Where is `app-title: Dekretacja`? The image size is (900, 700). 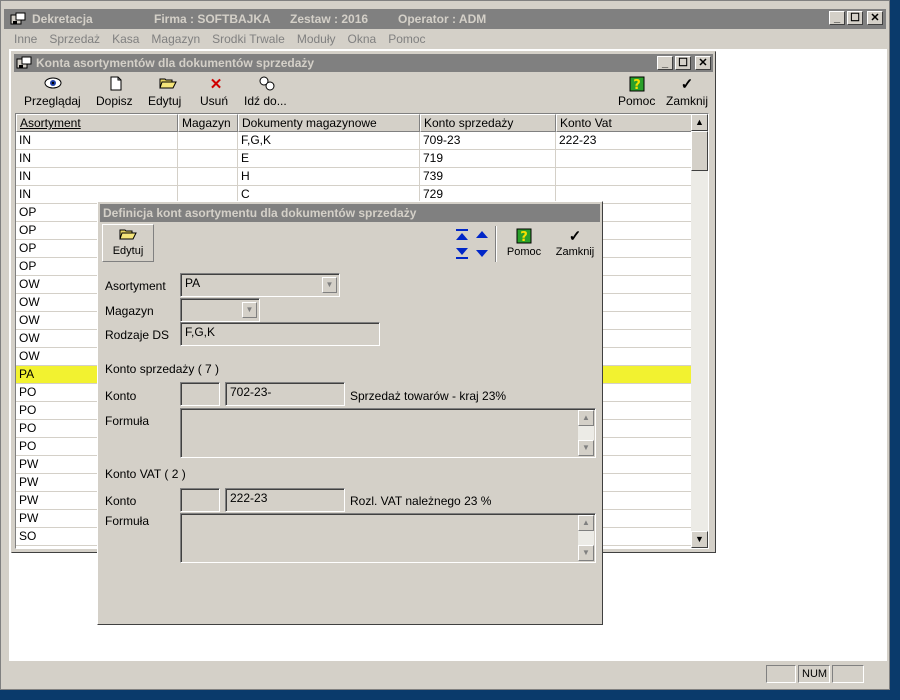 app-title: Dekretacja is located at coordinates (62, 19).